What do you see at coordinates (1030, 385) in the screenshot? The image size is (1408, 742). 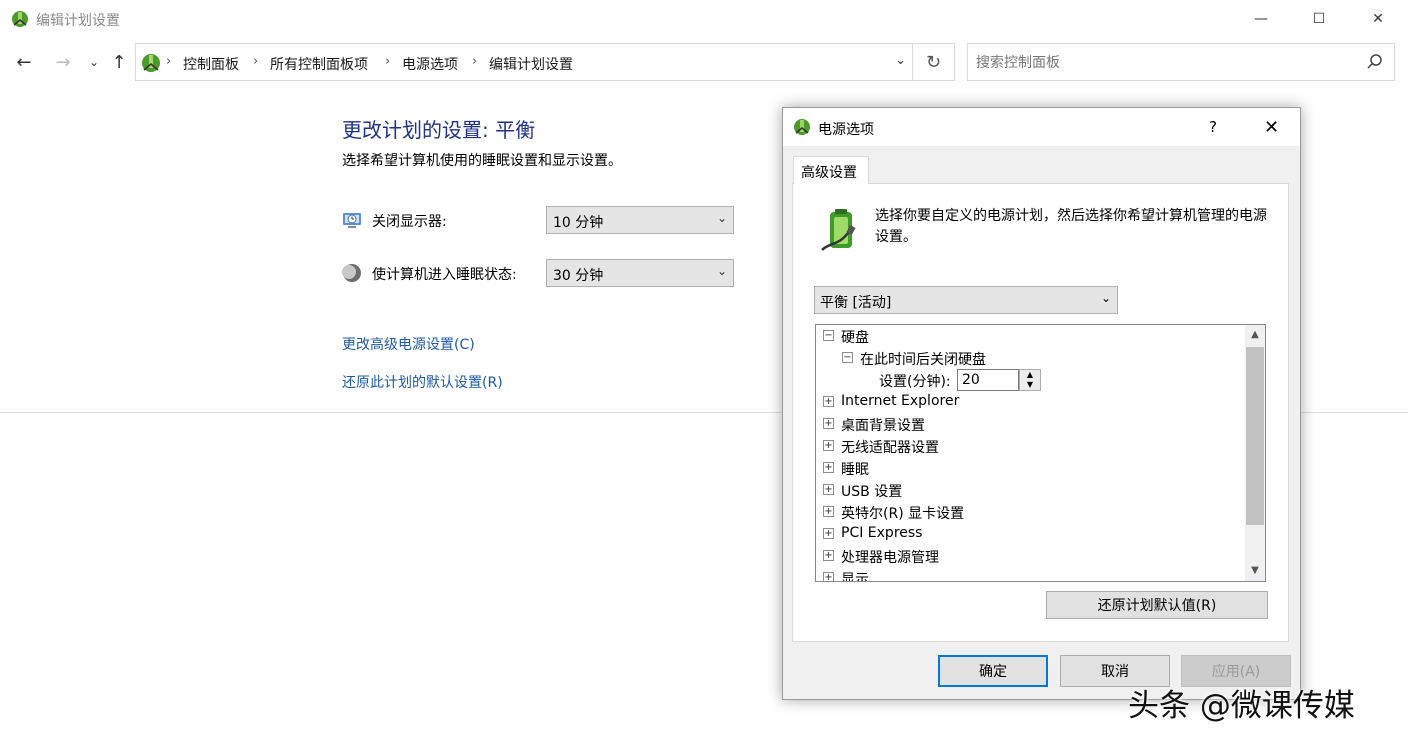 I see `spin-down-icon: ▼` at bounding box center [1030, 385].